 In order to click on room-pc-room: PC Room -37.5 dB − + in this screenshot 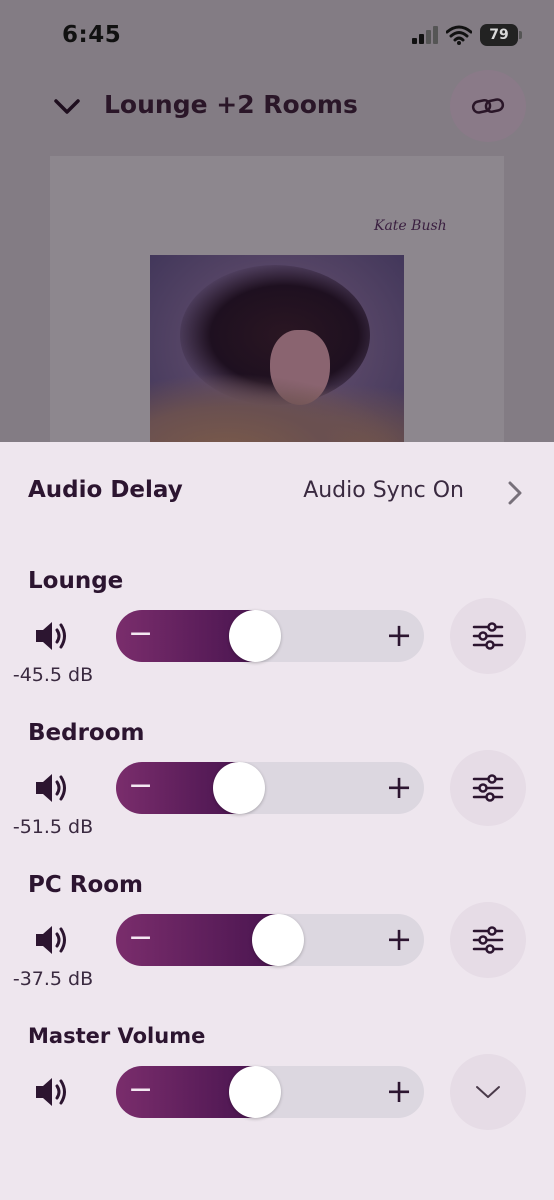, I will do `click(277, 947)`.